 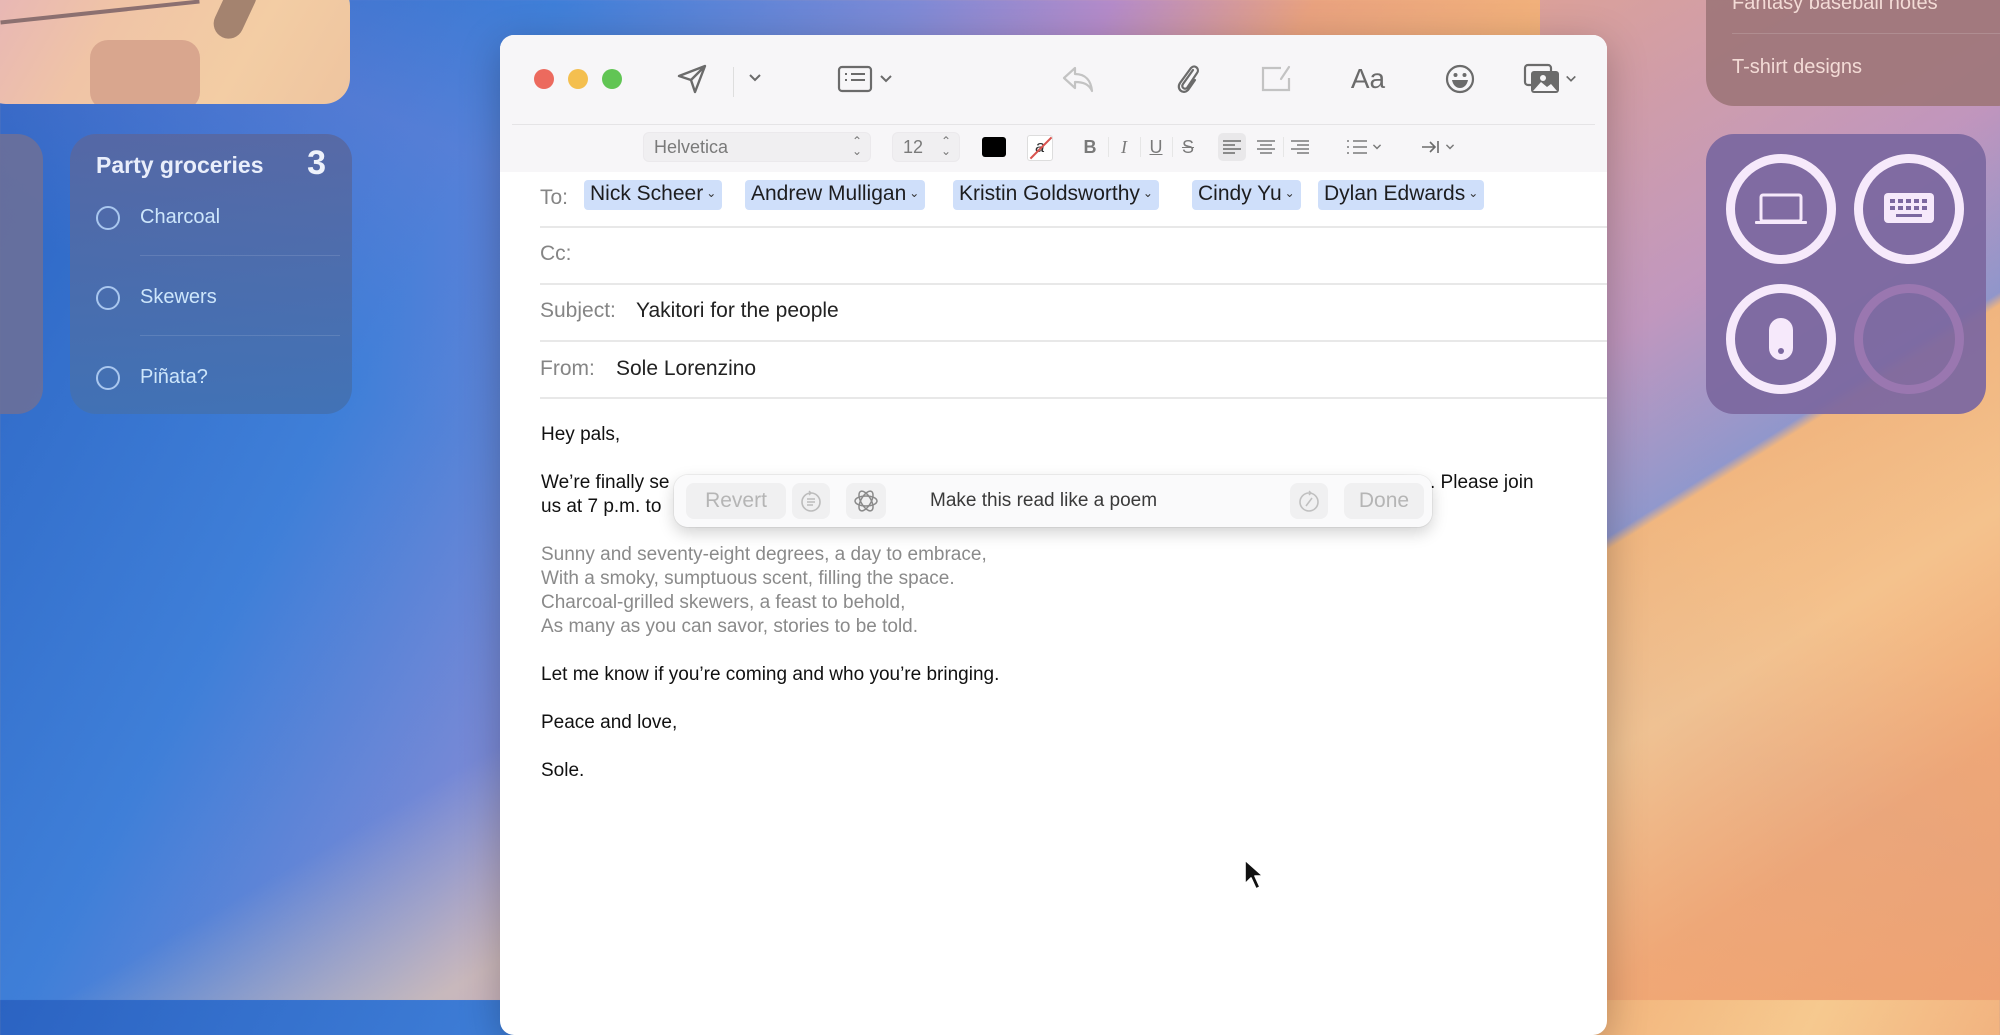 I want to click on greeting: Hey pals,, so click(x=581, y=434).